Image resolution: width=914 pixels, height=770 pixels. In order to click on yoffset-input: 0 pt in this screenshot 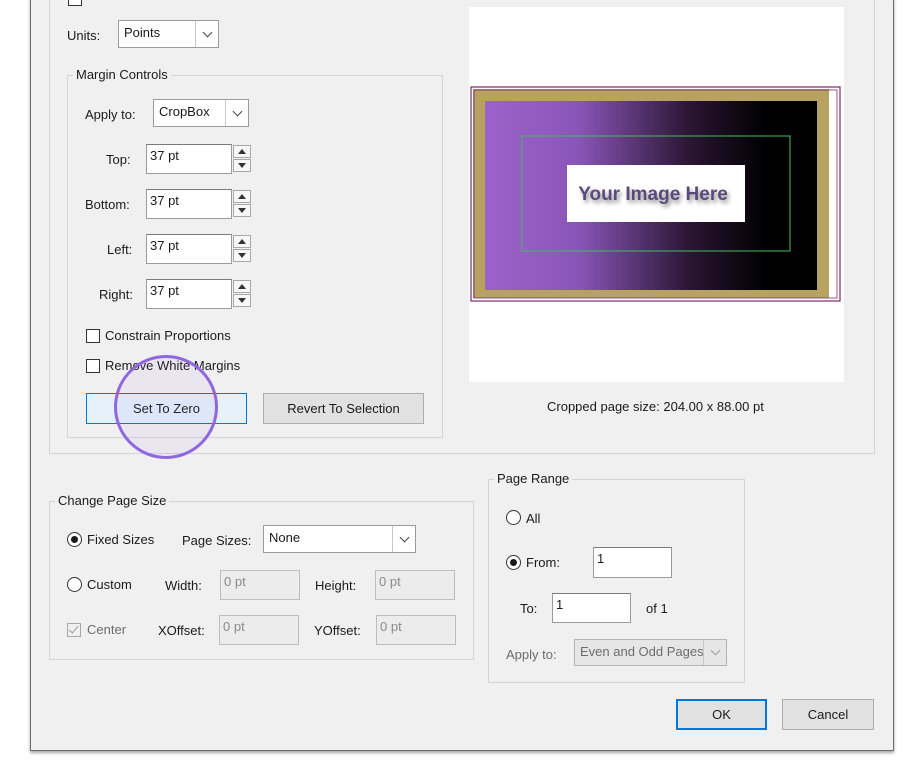, I will do `click(416, 630)`.